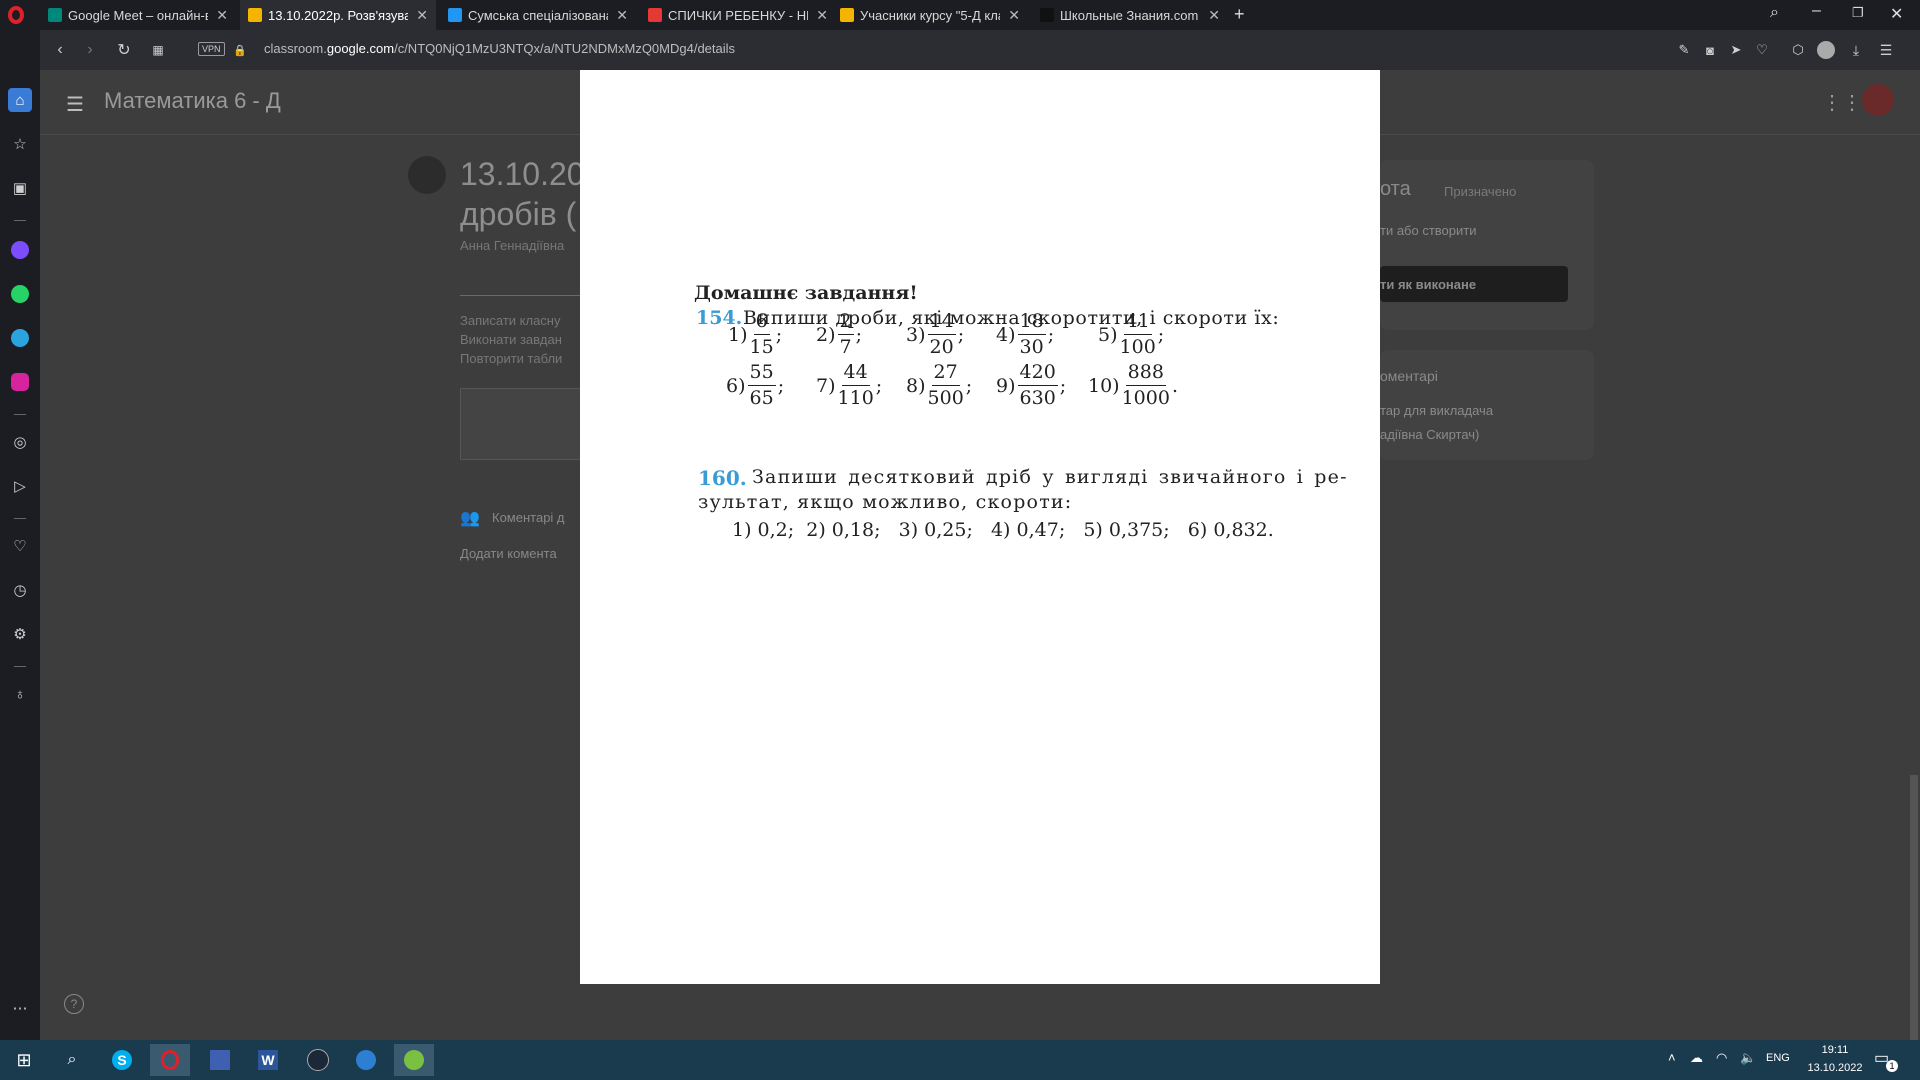 Image resolution: width=1920 pixels, height=1080 pixels. I want to click on private-comment-hint-1: тар для викладача, so click(1436, 410).